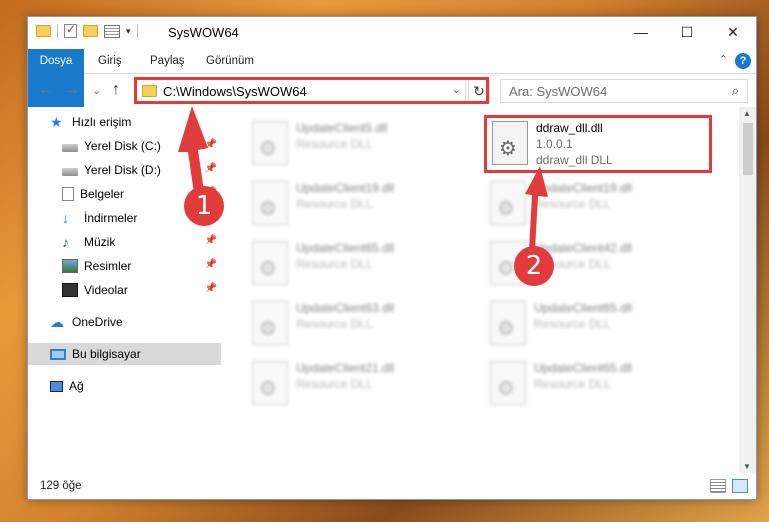 The image size is (769, 522). Describe the element at coordinates (342, 128) in the screenshot. I see `file-name: UpdateClient5.dll` at that location.